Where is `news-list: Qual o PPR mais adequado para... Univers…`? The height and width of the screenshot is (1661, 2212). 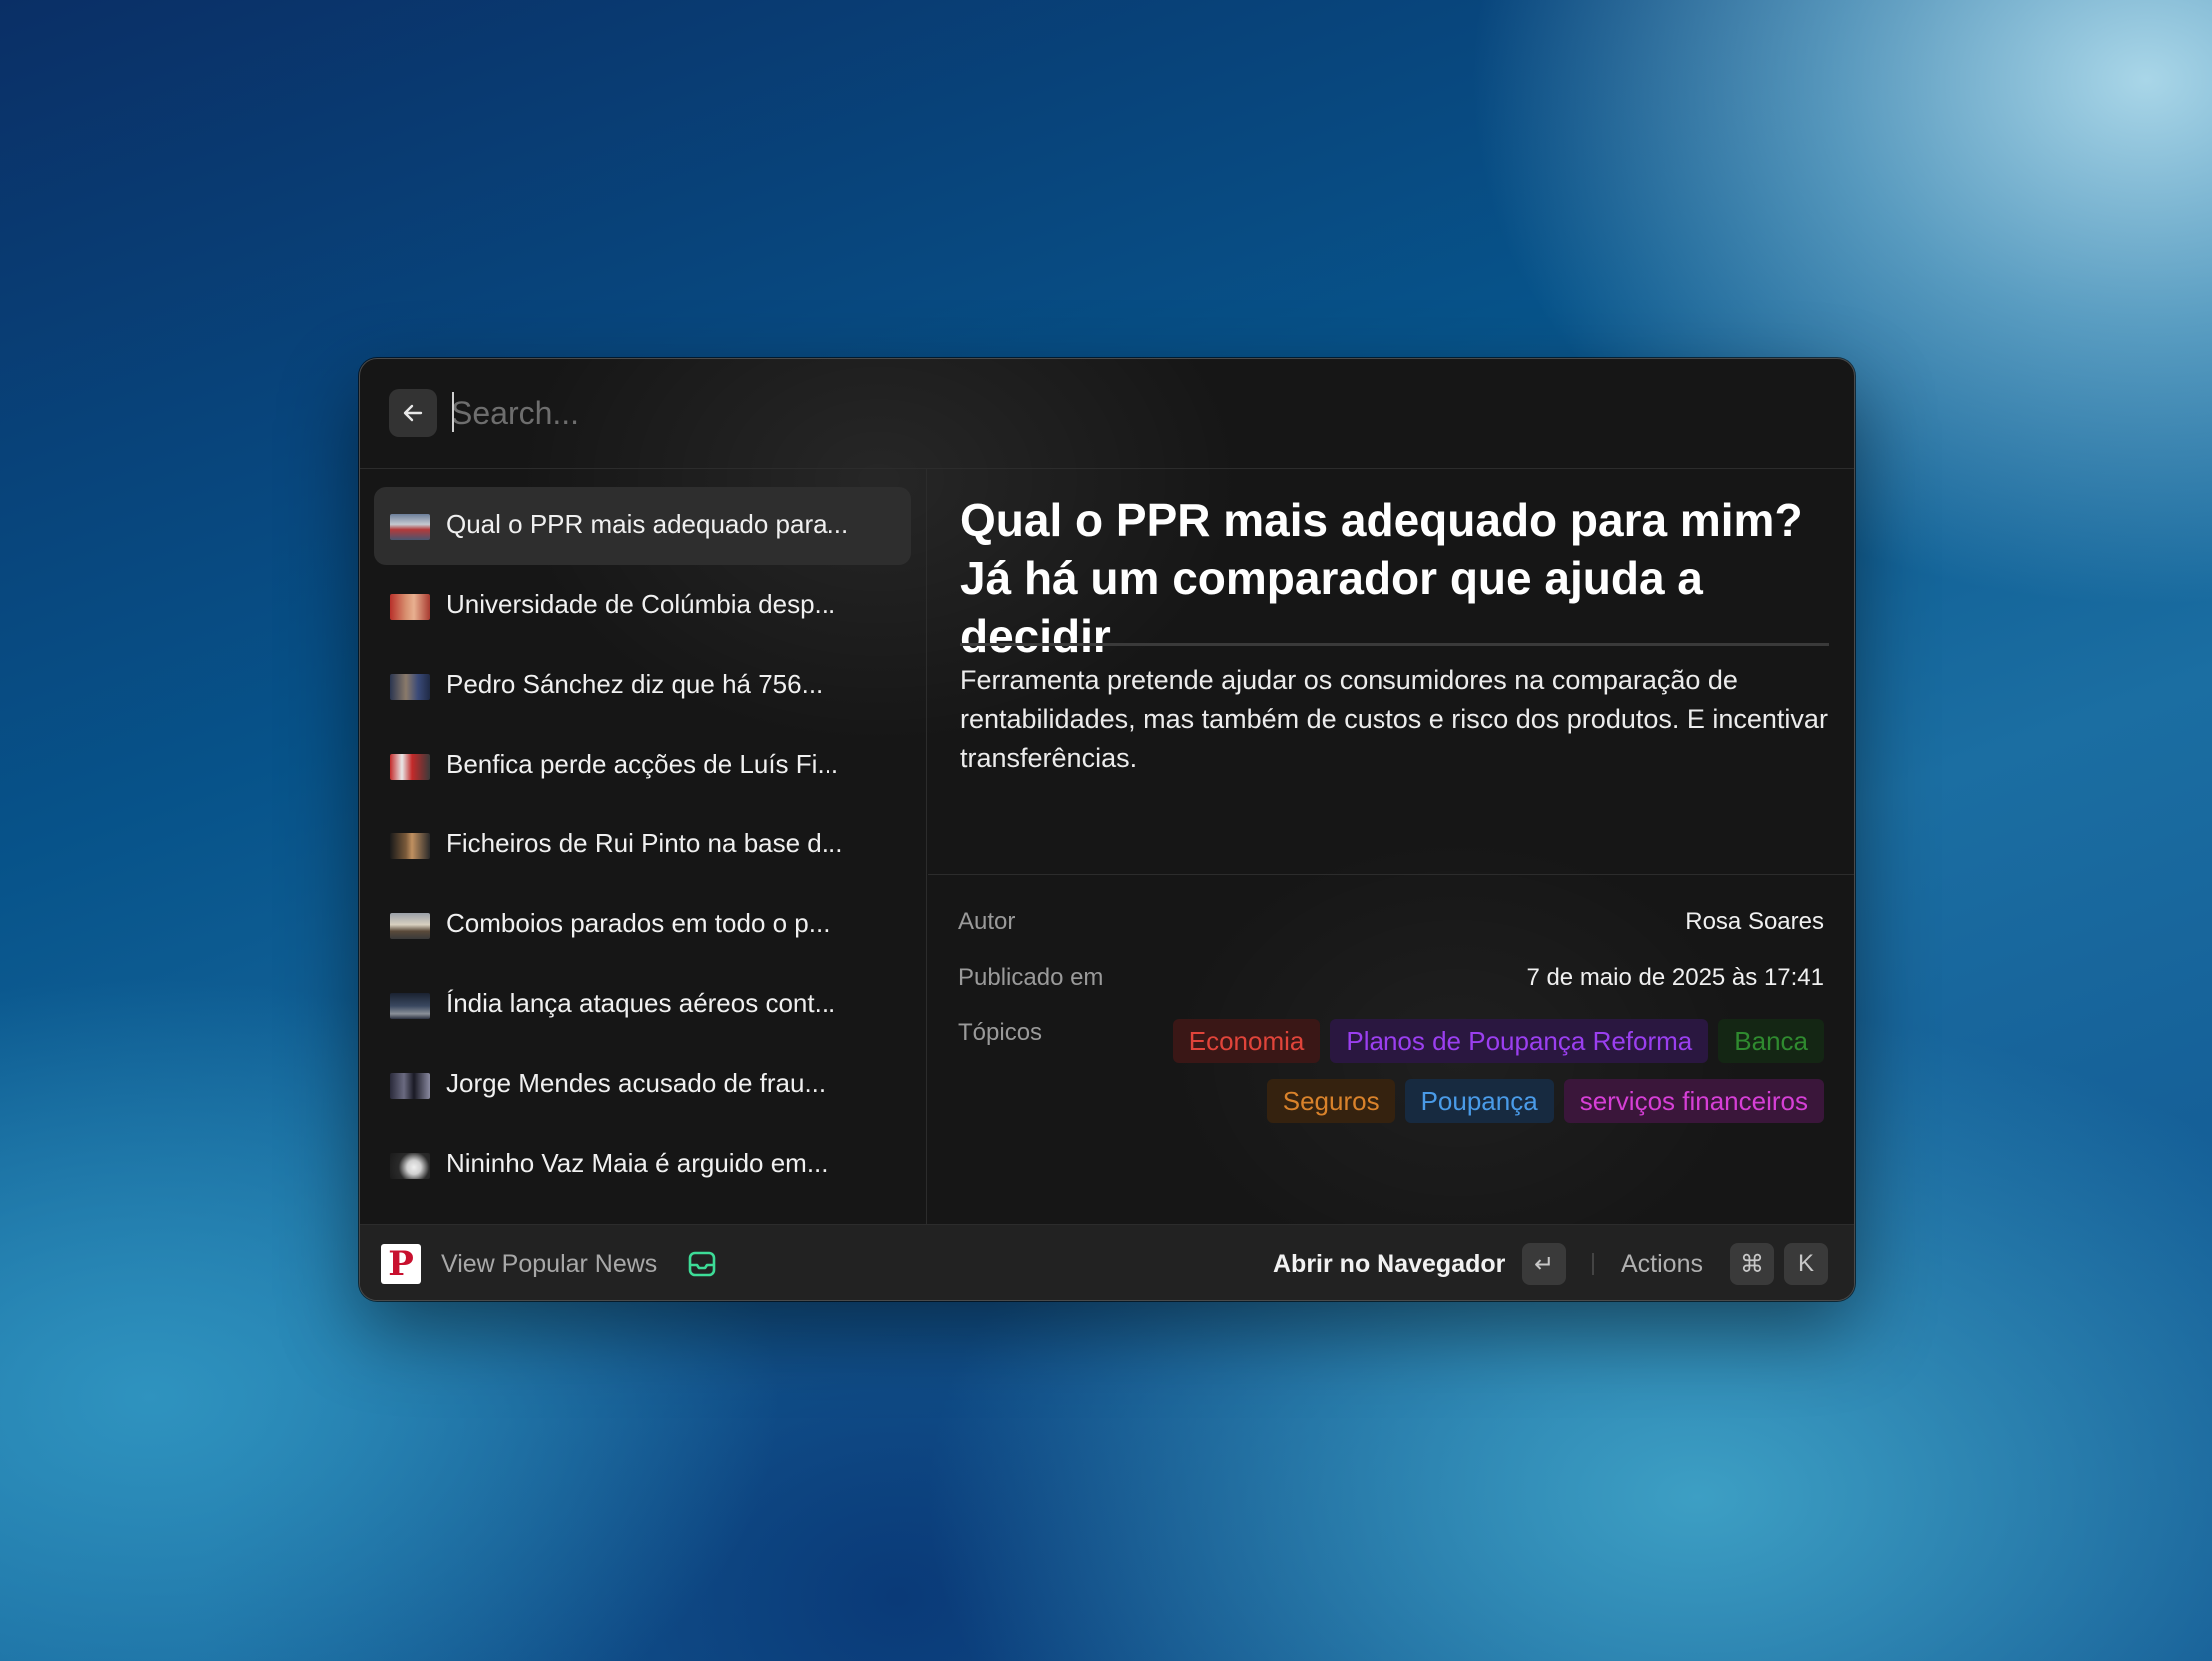 news-list: Qual o PPR mais adequado para... Univers… is located at coordinates (643, 851).